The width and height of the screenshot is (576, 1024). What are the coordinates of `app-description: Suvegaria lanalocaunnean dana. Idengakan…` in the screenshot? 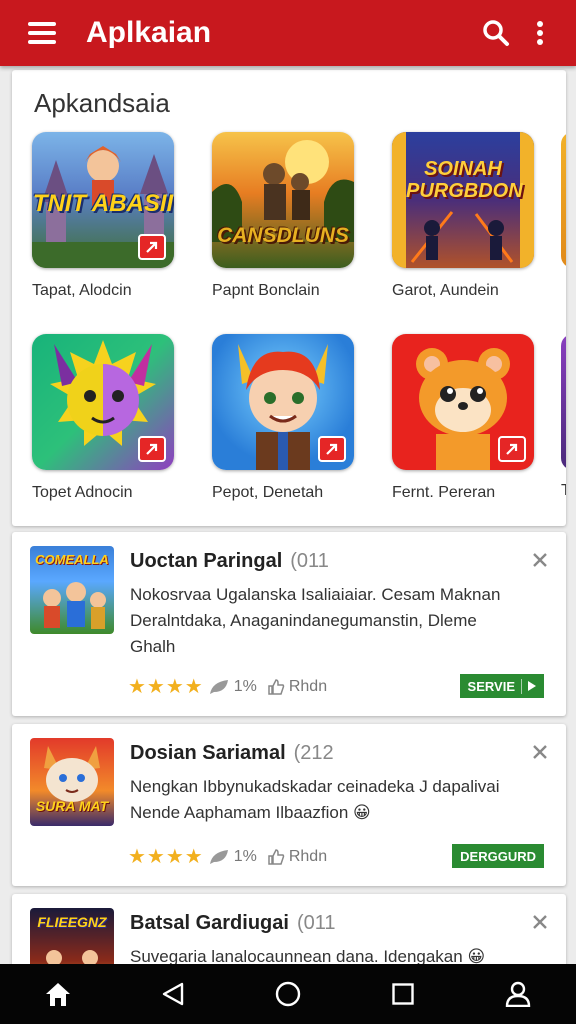 It's located at (308, 955).